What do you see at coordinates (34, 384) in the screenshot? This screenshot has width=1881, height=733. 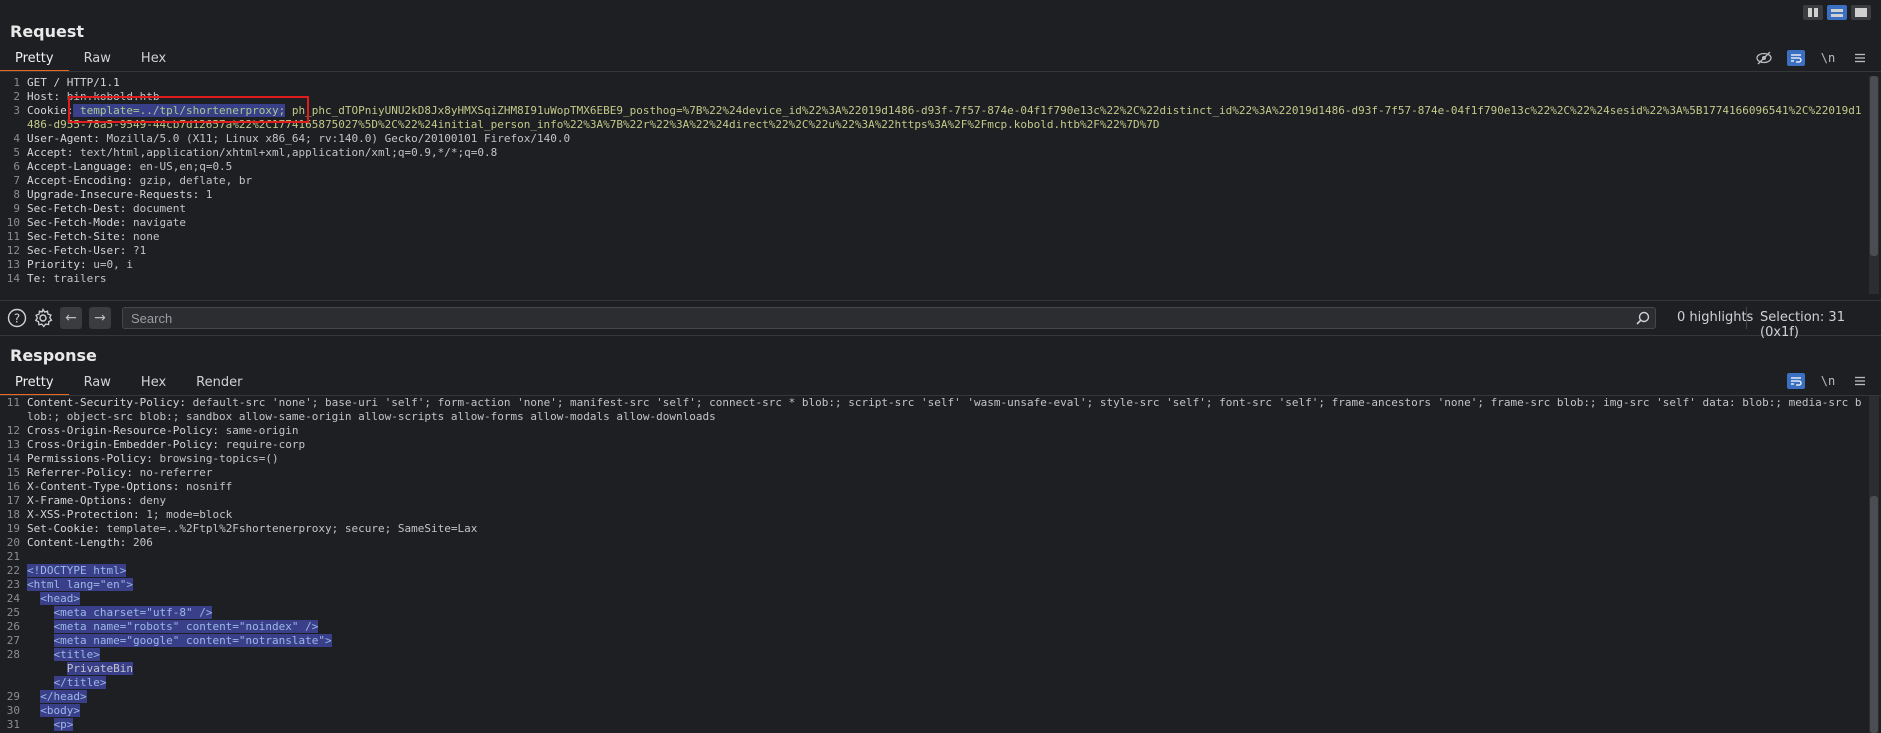 I see `response-tab-pretty: Pretty` at bounding box center [34, 384].